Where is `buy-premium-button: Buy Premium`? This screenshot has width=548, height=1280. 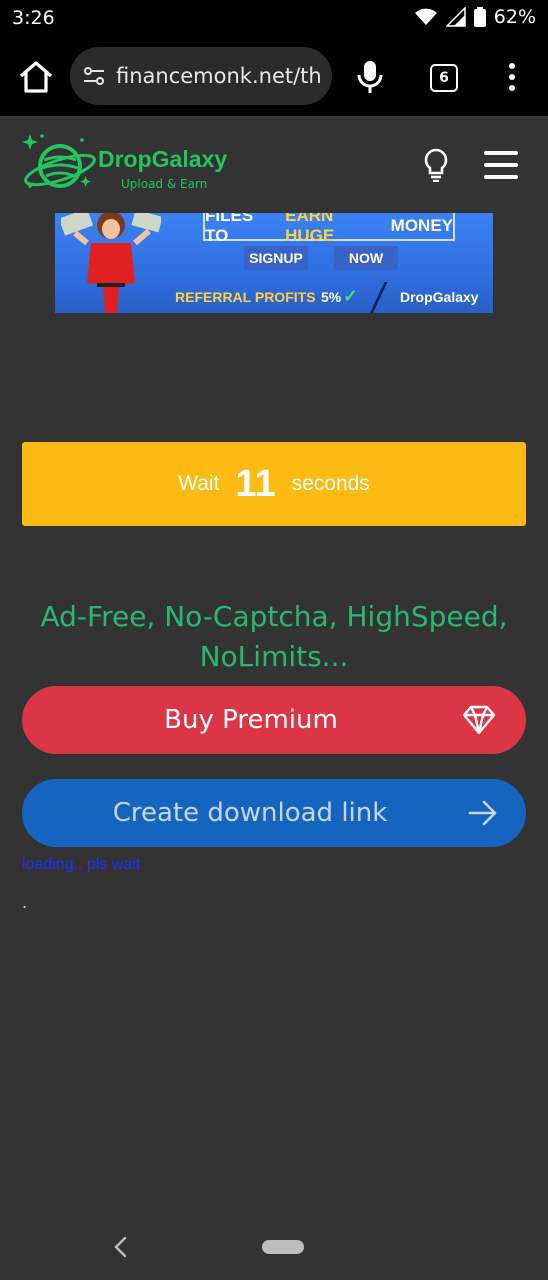
buy-premium-button: Buy Premium is located at coordinates (274, 720).